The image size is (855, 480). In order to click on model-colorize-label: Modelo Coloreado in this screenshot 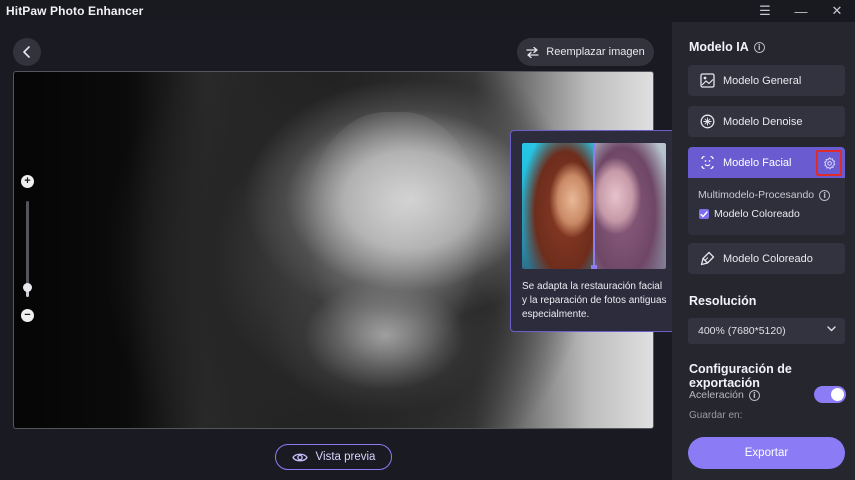, I will do `click(768, 258)`.